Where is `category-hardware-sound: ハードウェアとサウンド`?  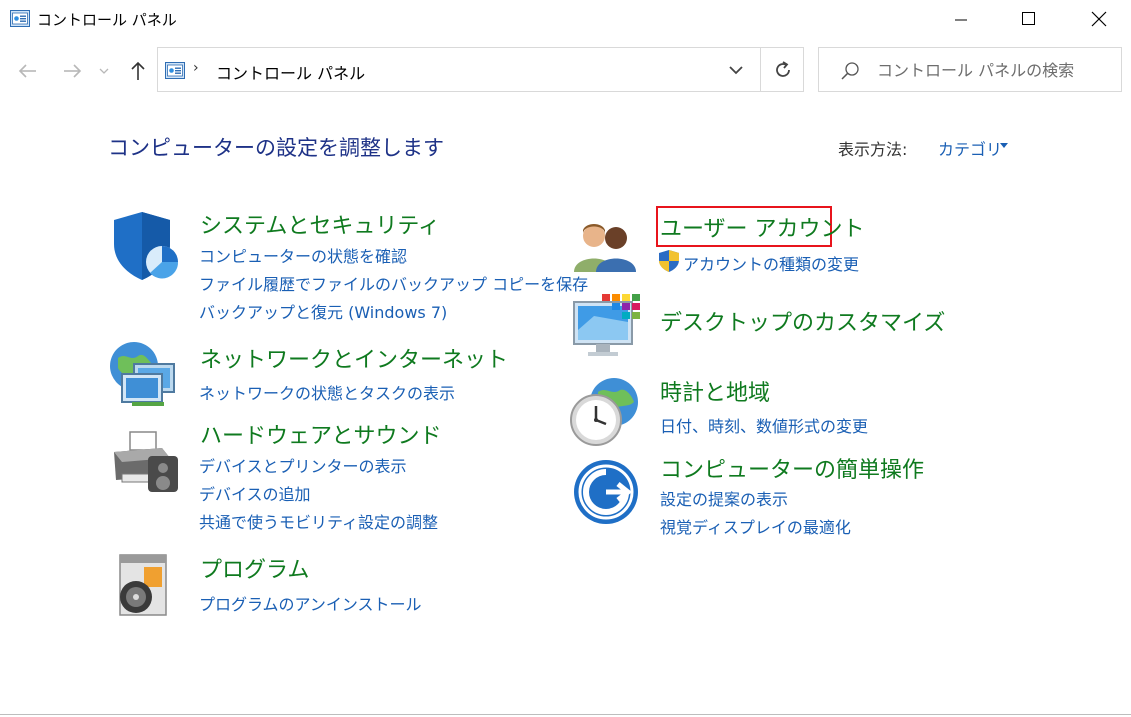
category-hardware-sound: ハードウェアとサウンド is located at coordinates (321, 434).